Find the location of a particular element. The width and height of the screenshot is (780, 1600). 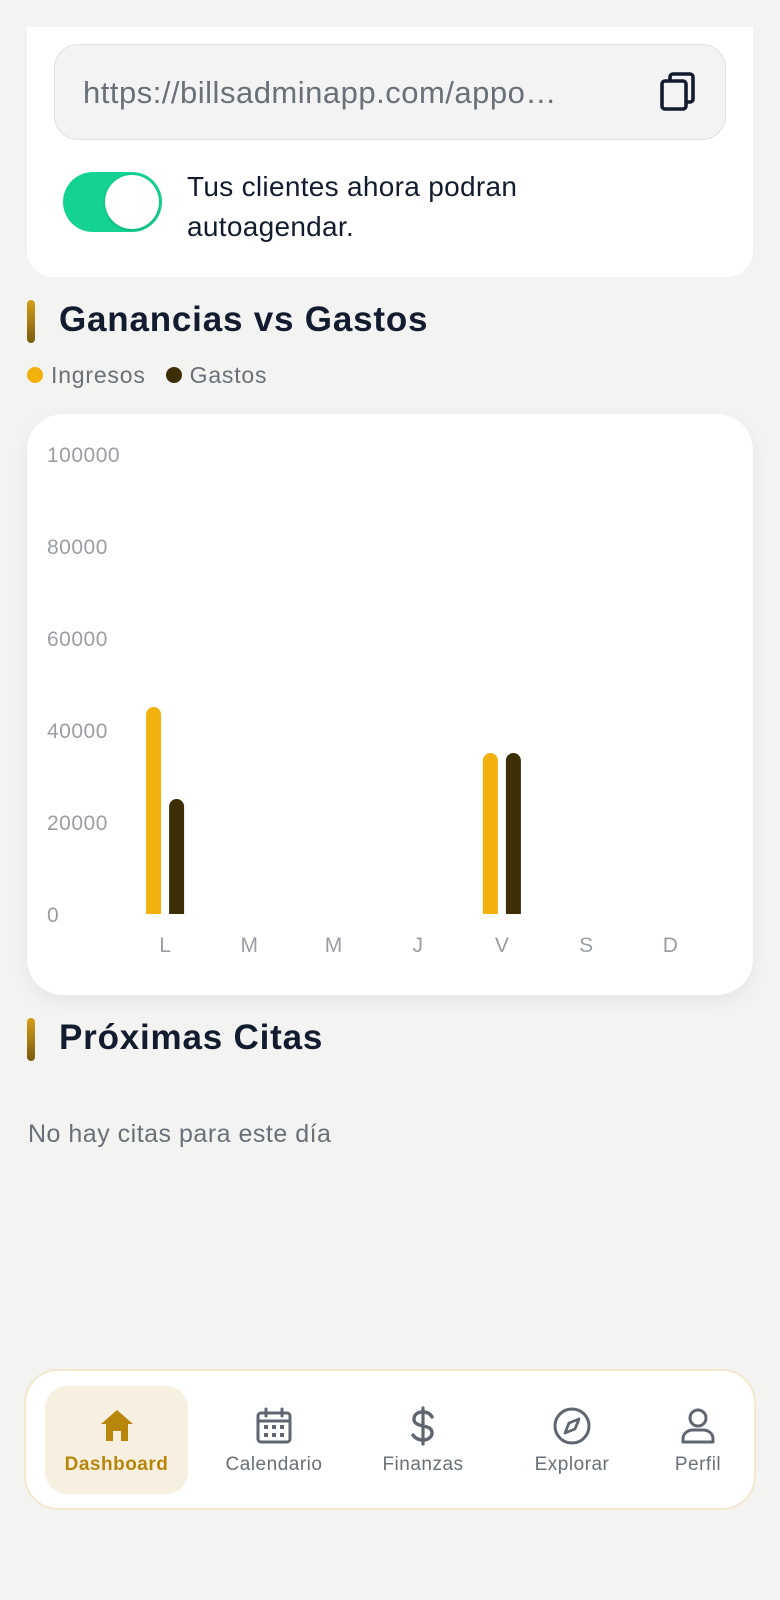

nav-item-finanzas: Finanzas is located at coordinates (423, 1440).